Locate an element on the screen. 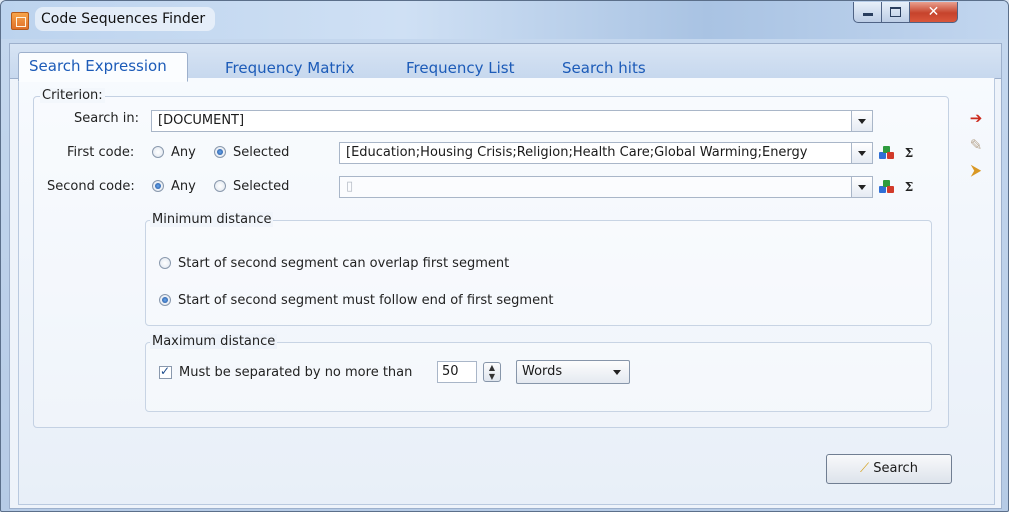 Image resolution: width=1009 pixels, height=512 pixels. distance-unit-select: Words is located at coordinates (573, 372).